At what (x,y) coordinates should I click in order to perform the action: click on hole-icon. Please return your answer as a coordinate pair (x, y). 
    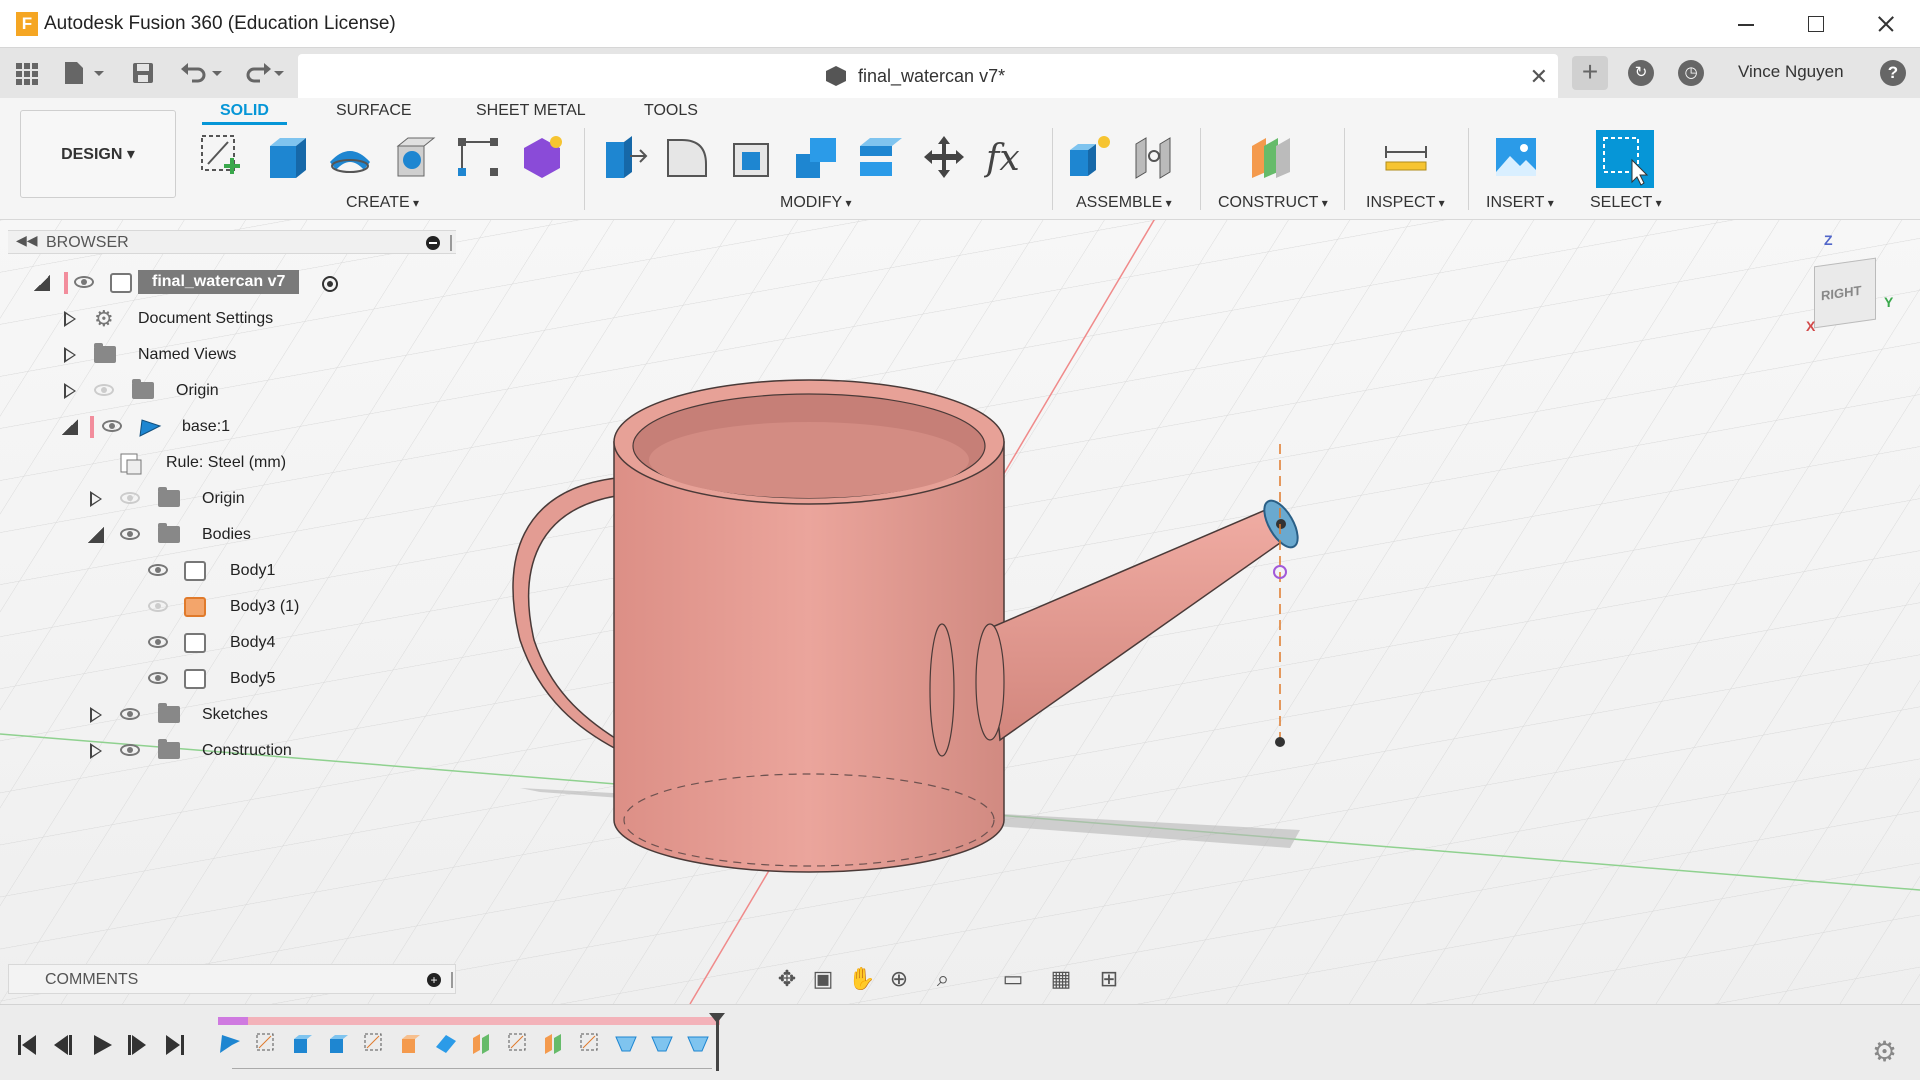
    Looking at the image, I should click on (414, 157).